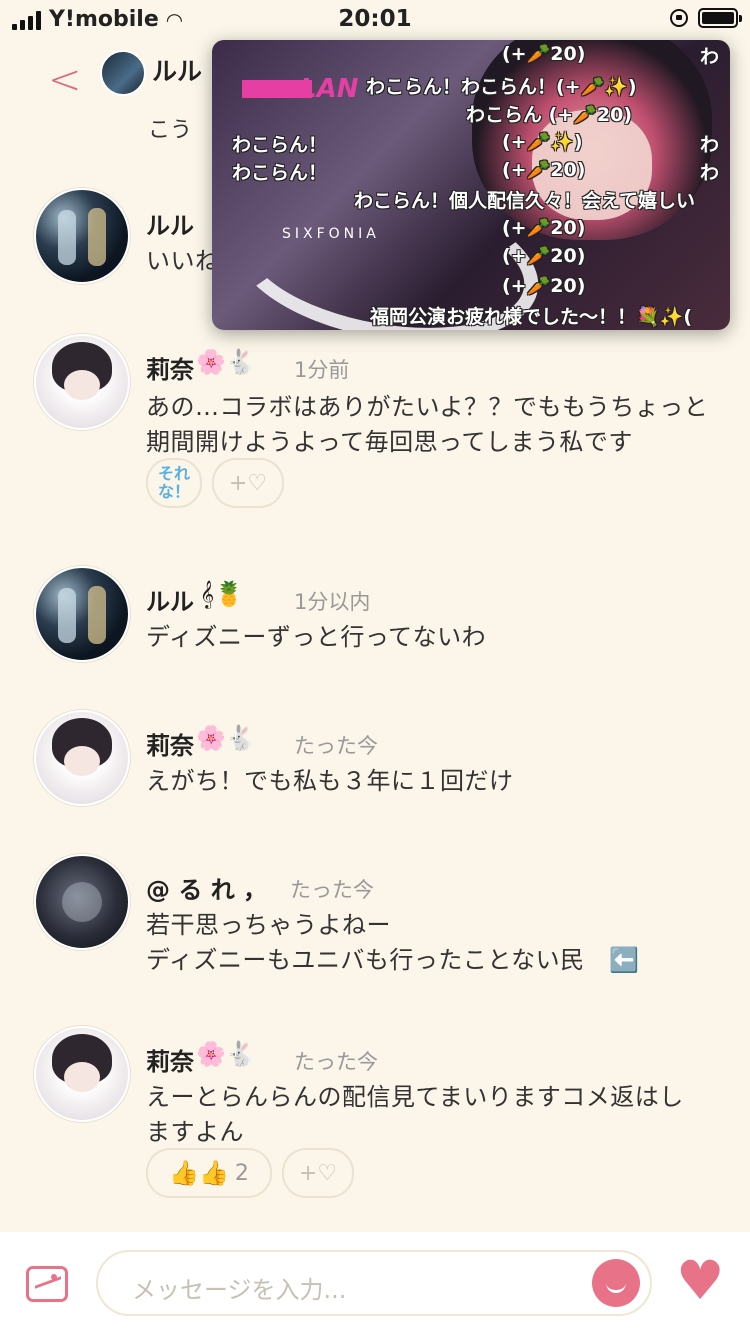  I want to click on logo-text: LAN, so click(329, 89).